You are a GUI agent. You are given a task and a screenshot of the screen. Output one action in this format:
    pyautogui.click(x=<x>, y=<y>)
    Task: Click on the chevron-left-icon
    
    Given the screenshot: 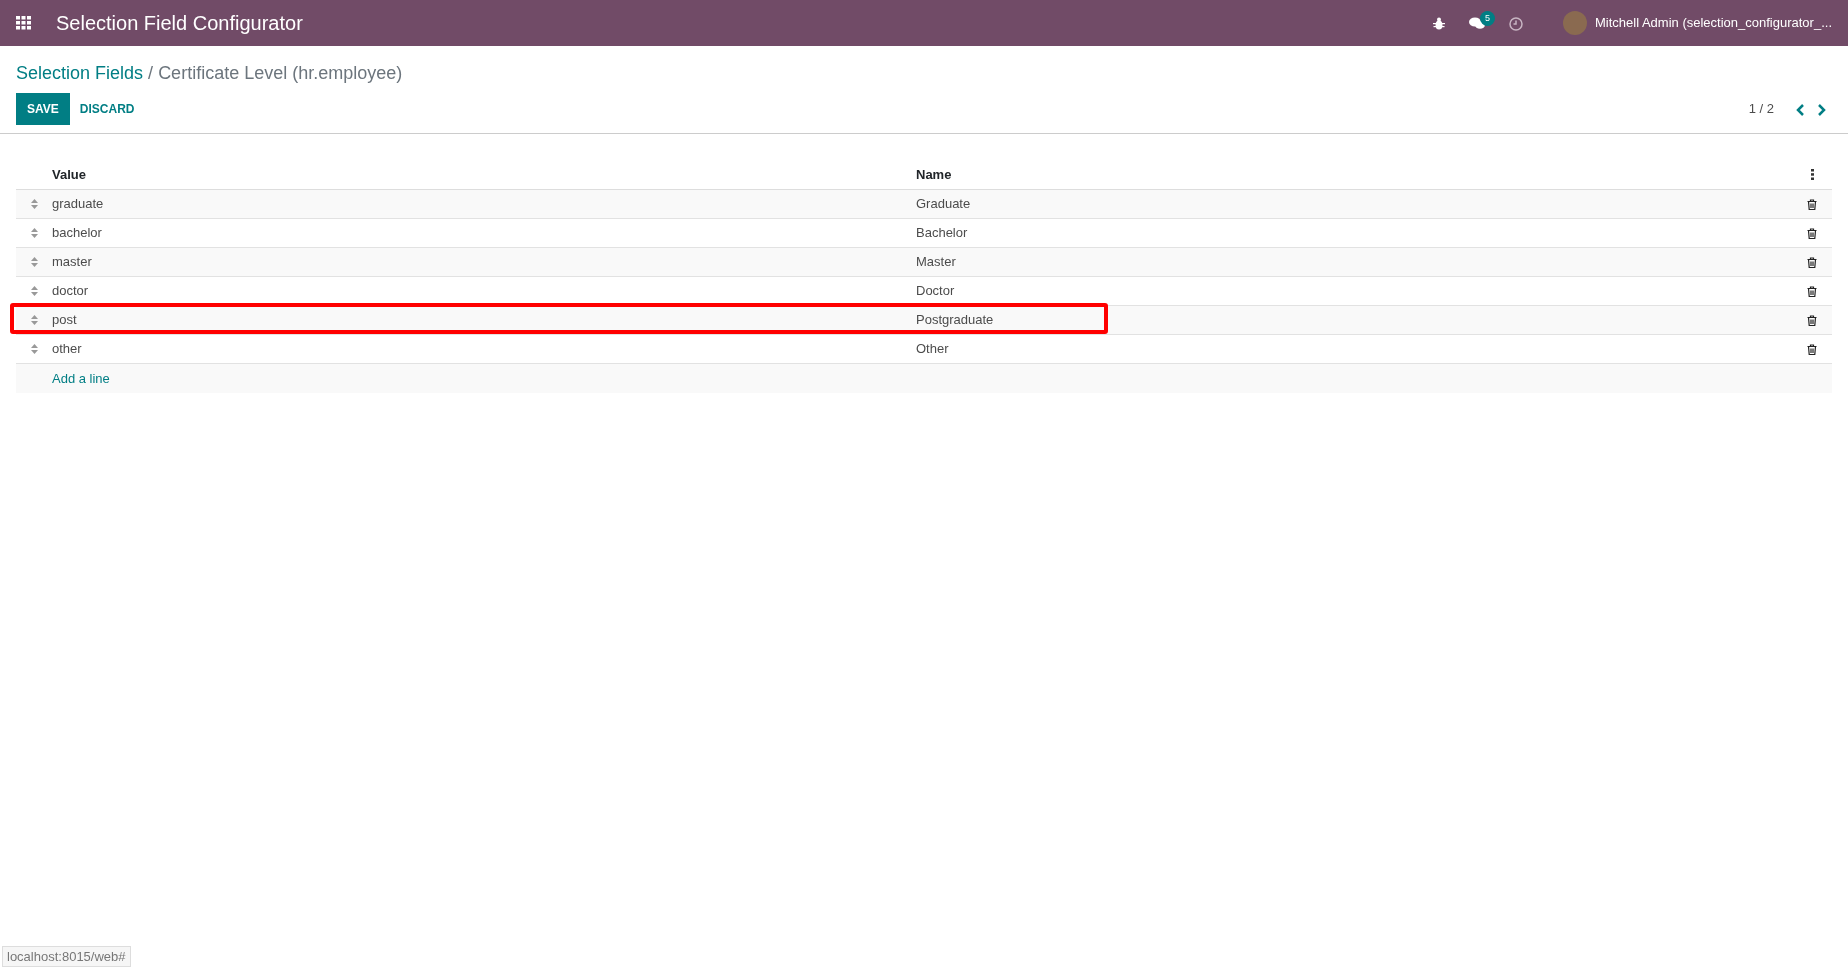 What is the action you would take?
    pyautogui.click(x=1800, y=109)
    